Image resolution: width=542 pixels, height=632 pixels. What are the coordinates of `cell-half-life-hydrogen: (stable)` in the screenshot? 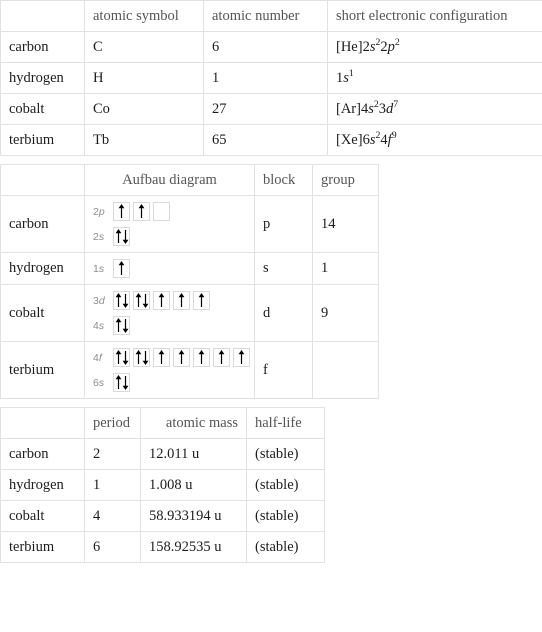 It's located at (285, 485).